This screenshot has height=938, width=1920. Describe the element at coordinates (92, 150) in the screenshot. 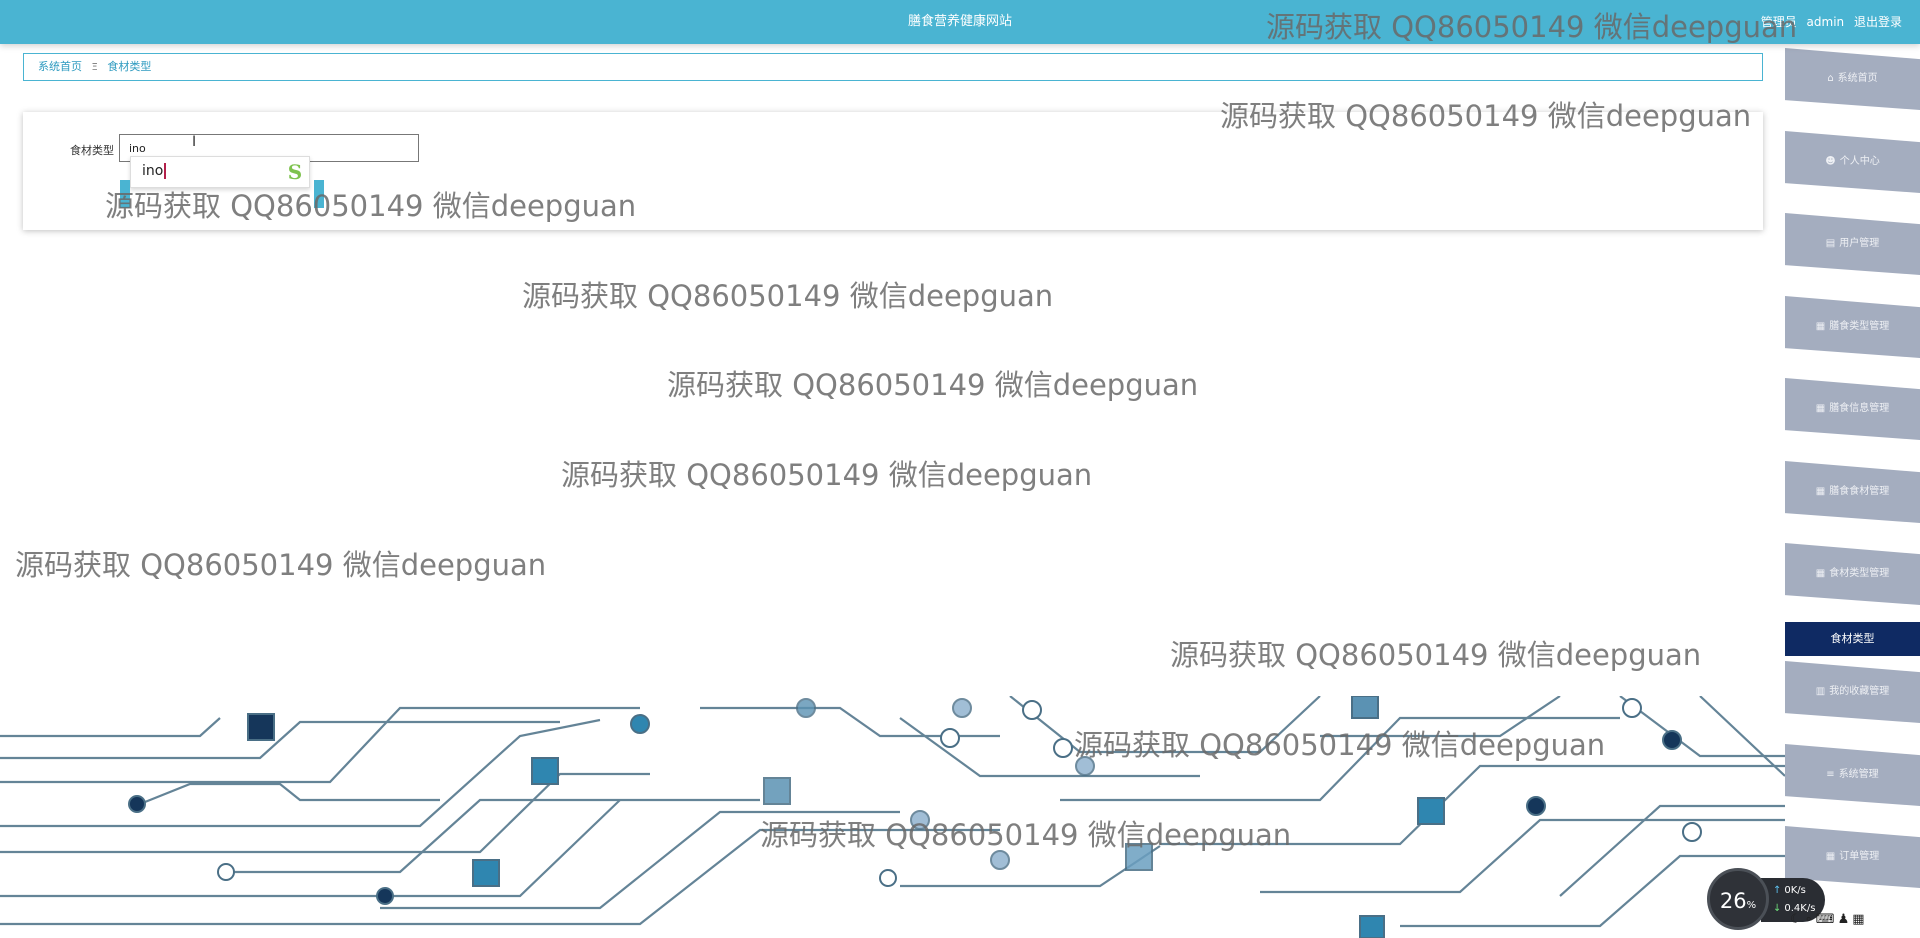

I see `search-label: 食材类型` at that location.